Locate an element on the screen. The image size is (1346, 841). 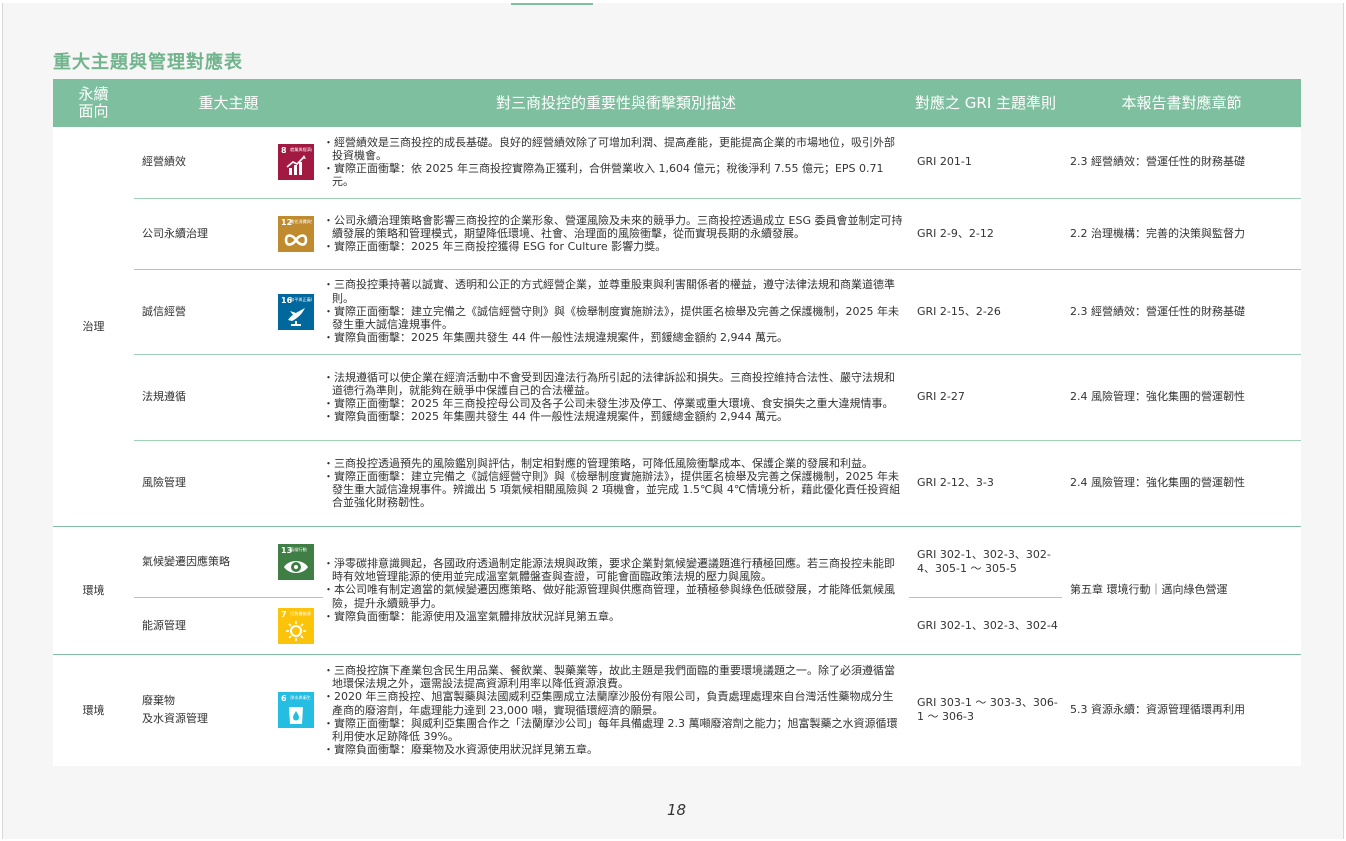
sdg8-growth-chart-icon: 8 就業與經濟成長 is located at coordinates (296, 162).